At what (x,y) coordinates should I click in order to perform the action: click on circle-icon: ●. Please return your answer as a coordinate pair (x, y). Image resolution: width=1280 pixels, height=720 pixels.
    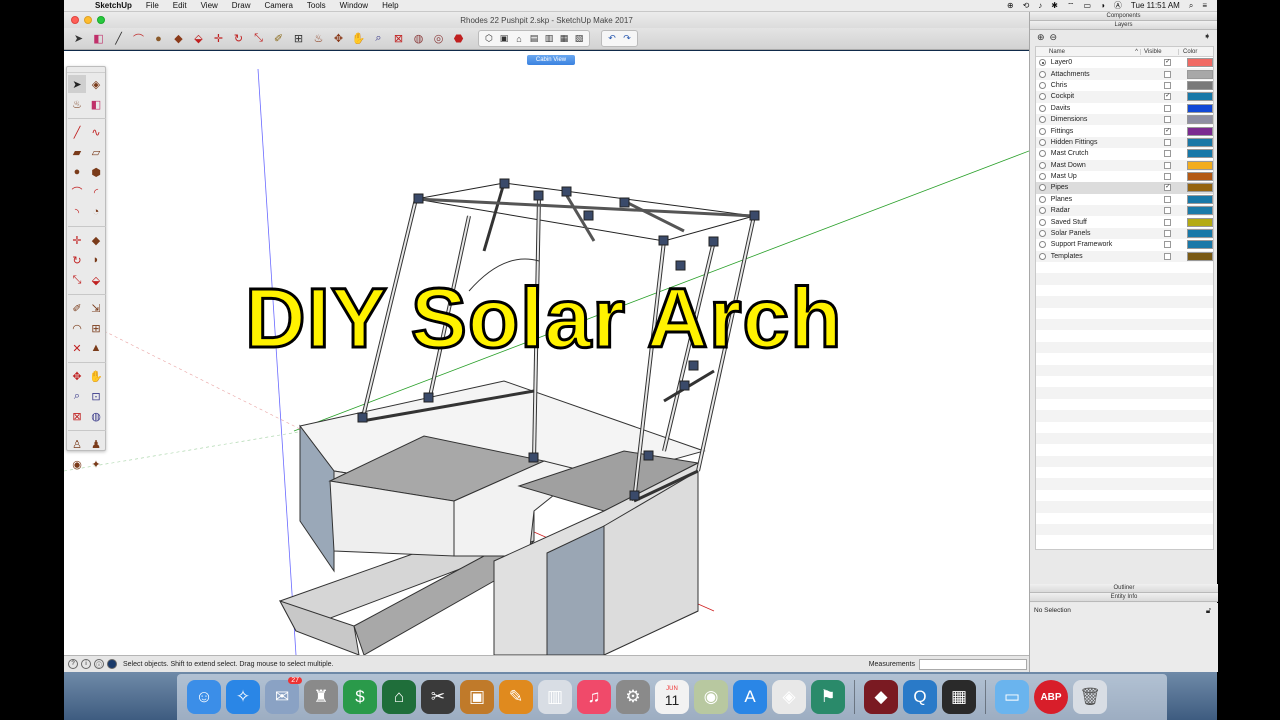
    Looking at the image, I should click on (77, 172).